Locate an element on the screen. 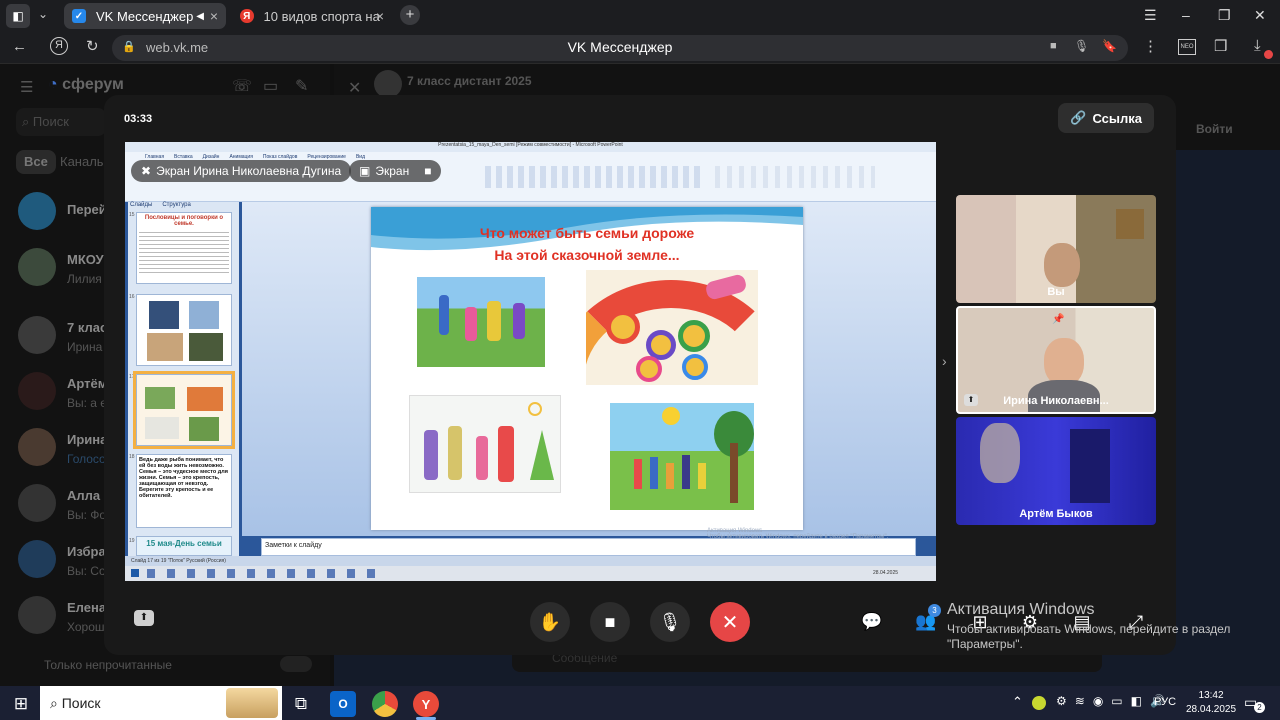 The height and width of the screenshot is (720, 1280). bookmark-icon: 🔖 is located at coordinates (1109, 46).